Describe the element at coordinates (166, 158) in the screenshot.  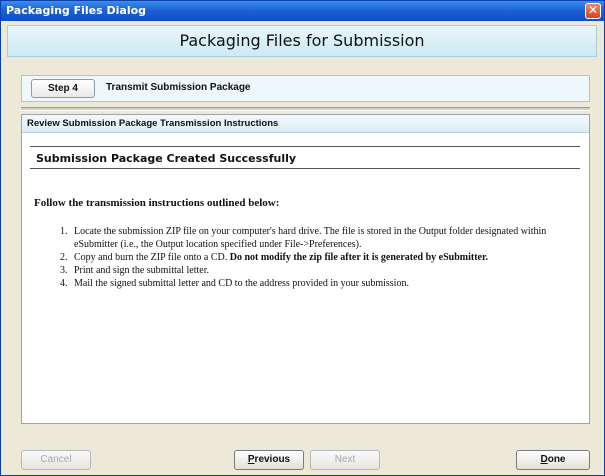
I see `success-message: Submission Package Created Successfully` at that location.